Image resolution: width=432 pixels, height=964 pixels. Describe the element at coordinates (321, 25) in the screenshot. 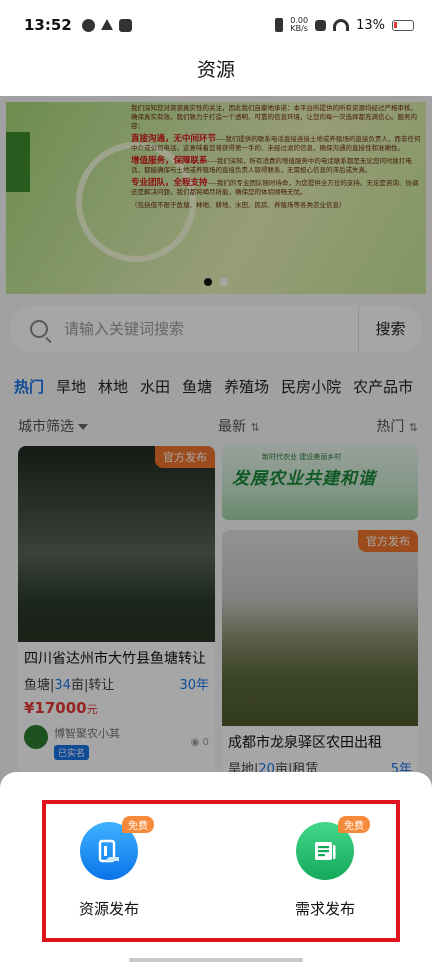

I see `sim-off-icon` at that location.